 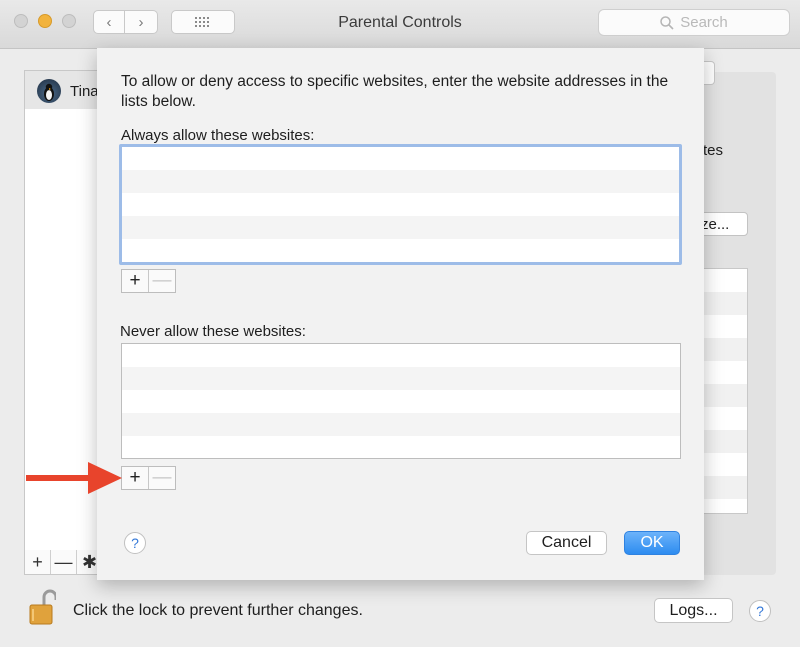 I want to click on user-list: Tina, so click(x=64, y=322).